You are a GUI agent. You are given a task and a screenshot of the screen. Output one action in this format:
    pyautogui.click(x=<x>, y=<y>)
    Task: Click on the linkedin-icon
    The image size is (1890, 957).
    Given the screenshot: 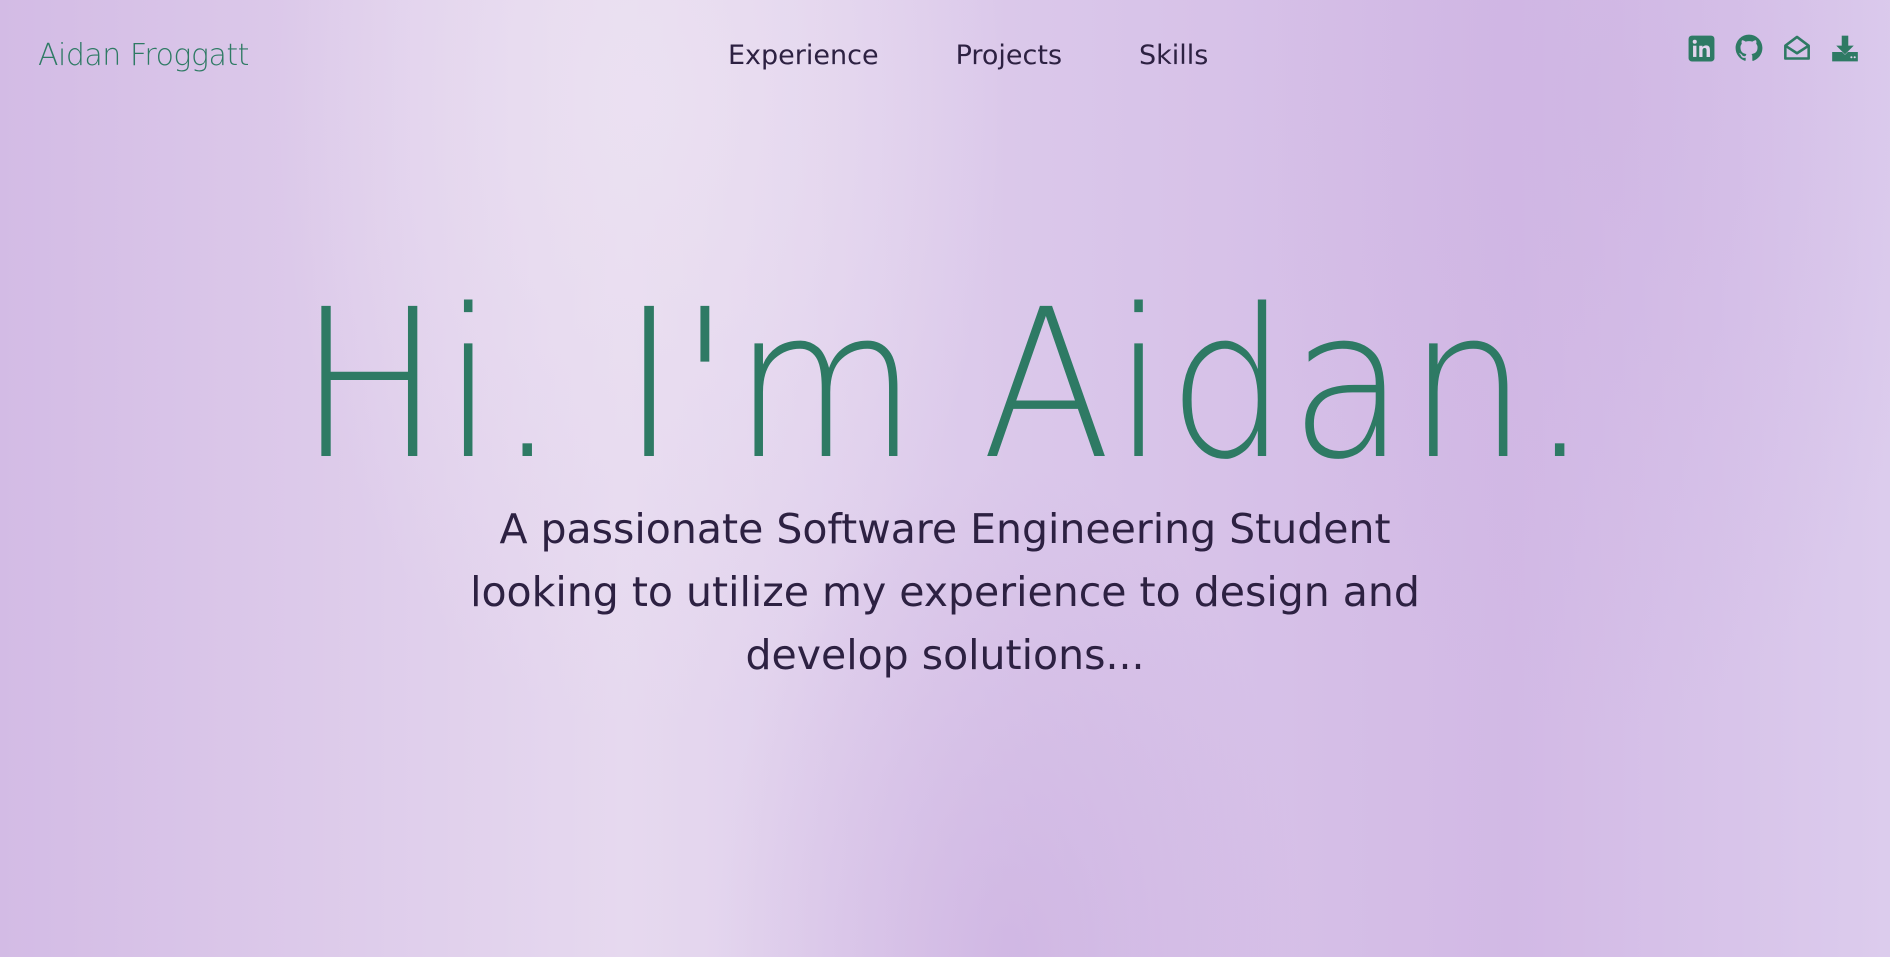 What is the action you would take?
    pyautogui.click(x=1701, y=48)
    